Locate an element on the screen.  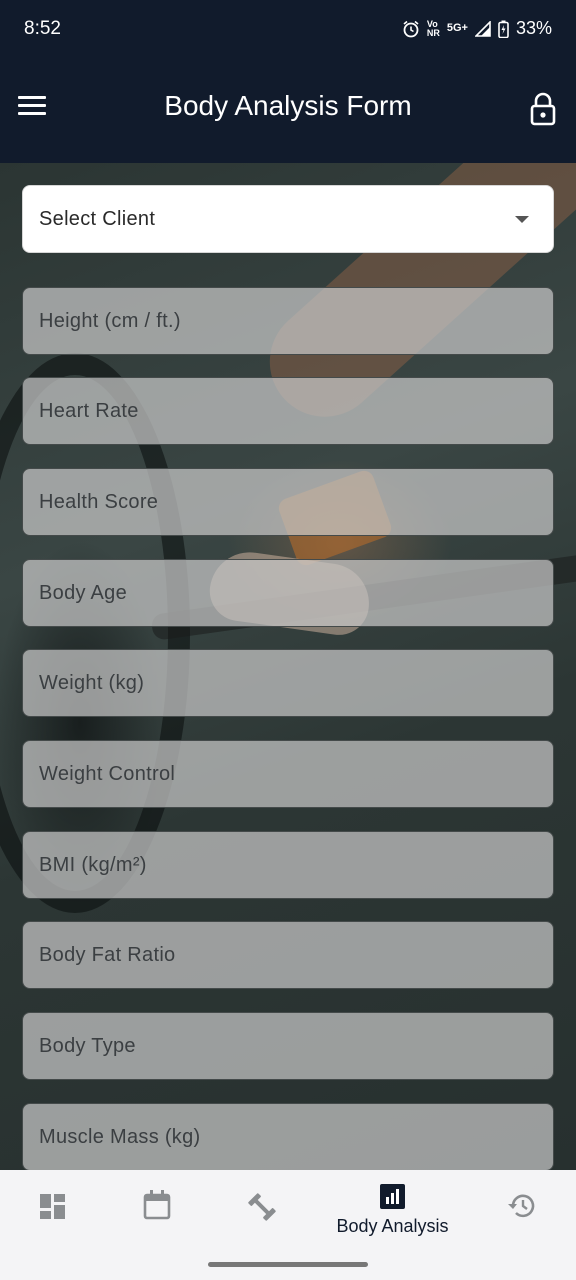
weight-control-field: Weight Control is located at coordinates (288, 774).